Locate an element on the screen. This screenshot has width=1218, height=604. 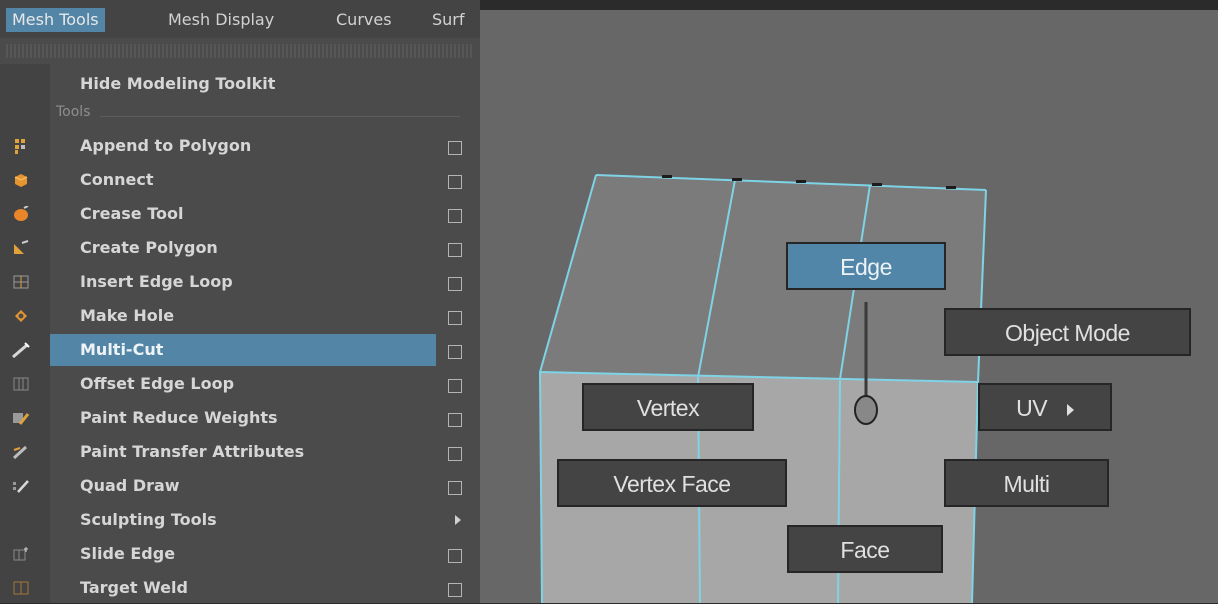
menu-item-create-polygon: Create Polygon is located at coordinates (243, 248).